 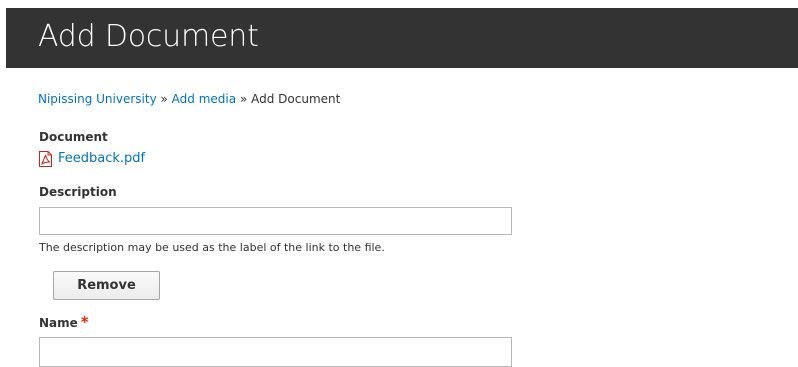 I want to click on breadcrumb-link-add-media: Add media, so click(x=204, y=99).